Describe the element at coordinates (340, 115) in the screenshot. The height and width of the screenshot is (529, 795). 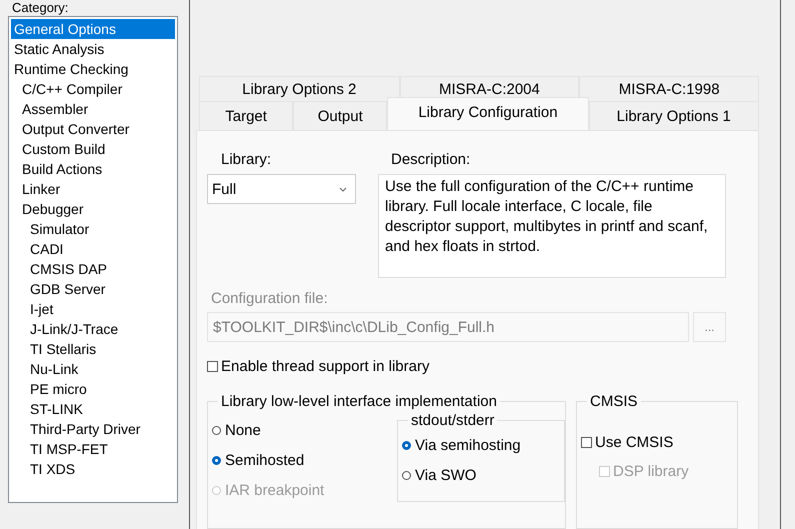
I see `tab: Output` at that location.